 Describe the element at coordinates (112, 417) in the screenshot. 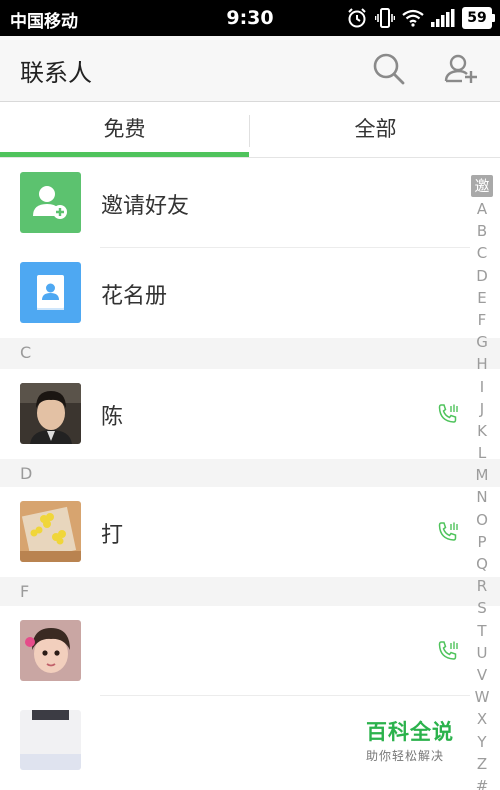

I see `contact-name: 陈` at that location.